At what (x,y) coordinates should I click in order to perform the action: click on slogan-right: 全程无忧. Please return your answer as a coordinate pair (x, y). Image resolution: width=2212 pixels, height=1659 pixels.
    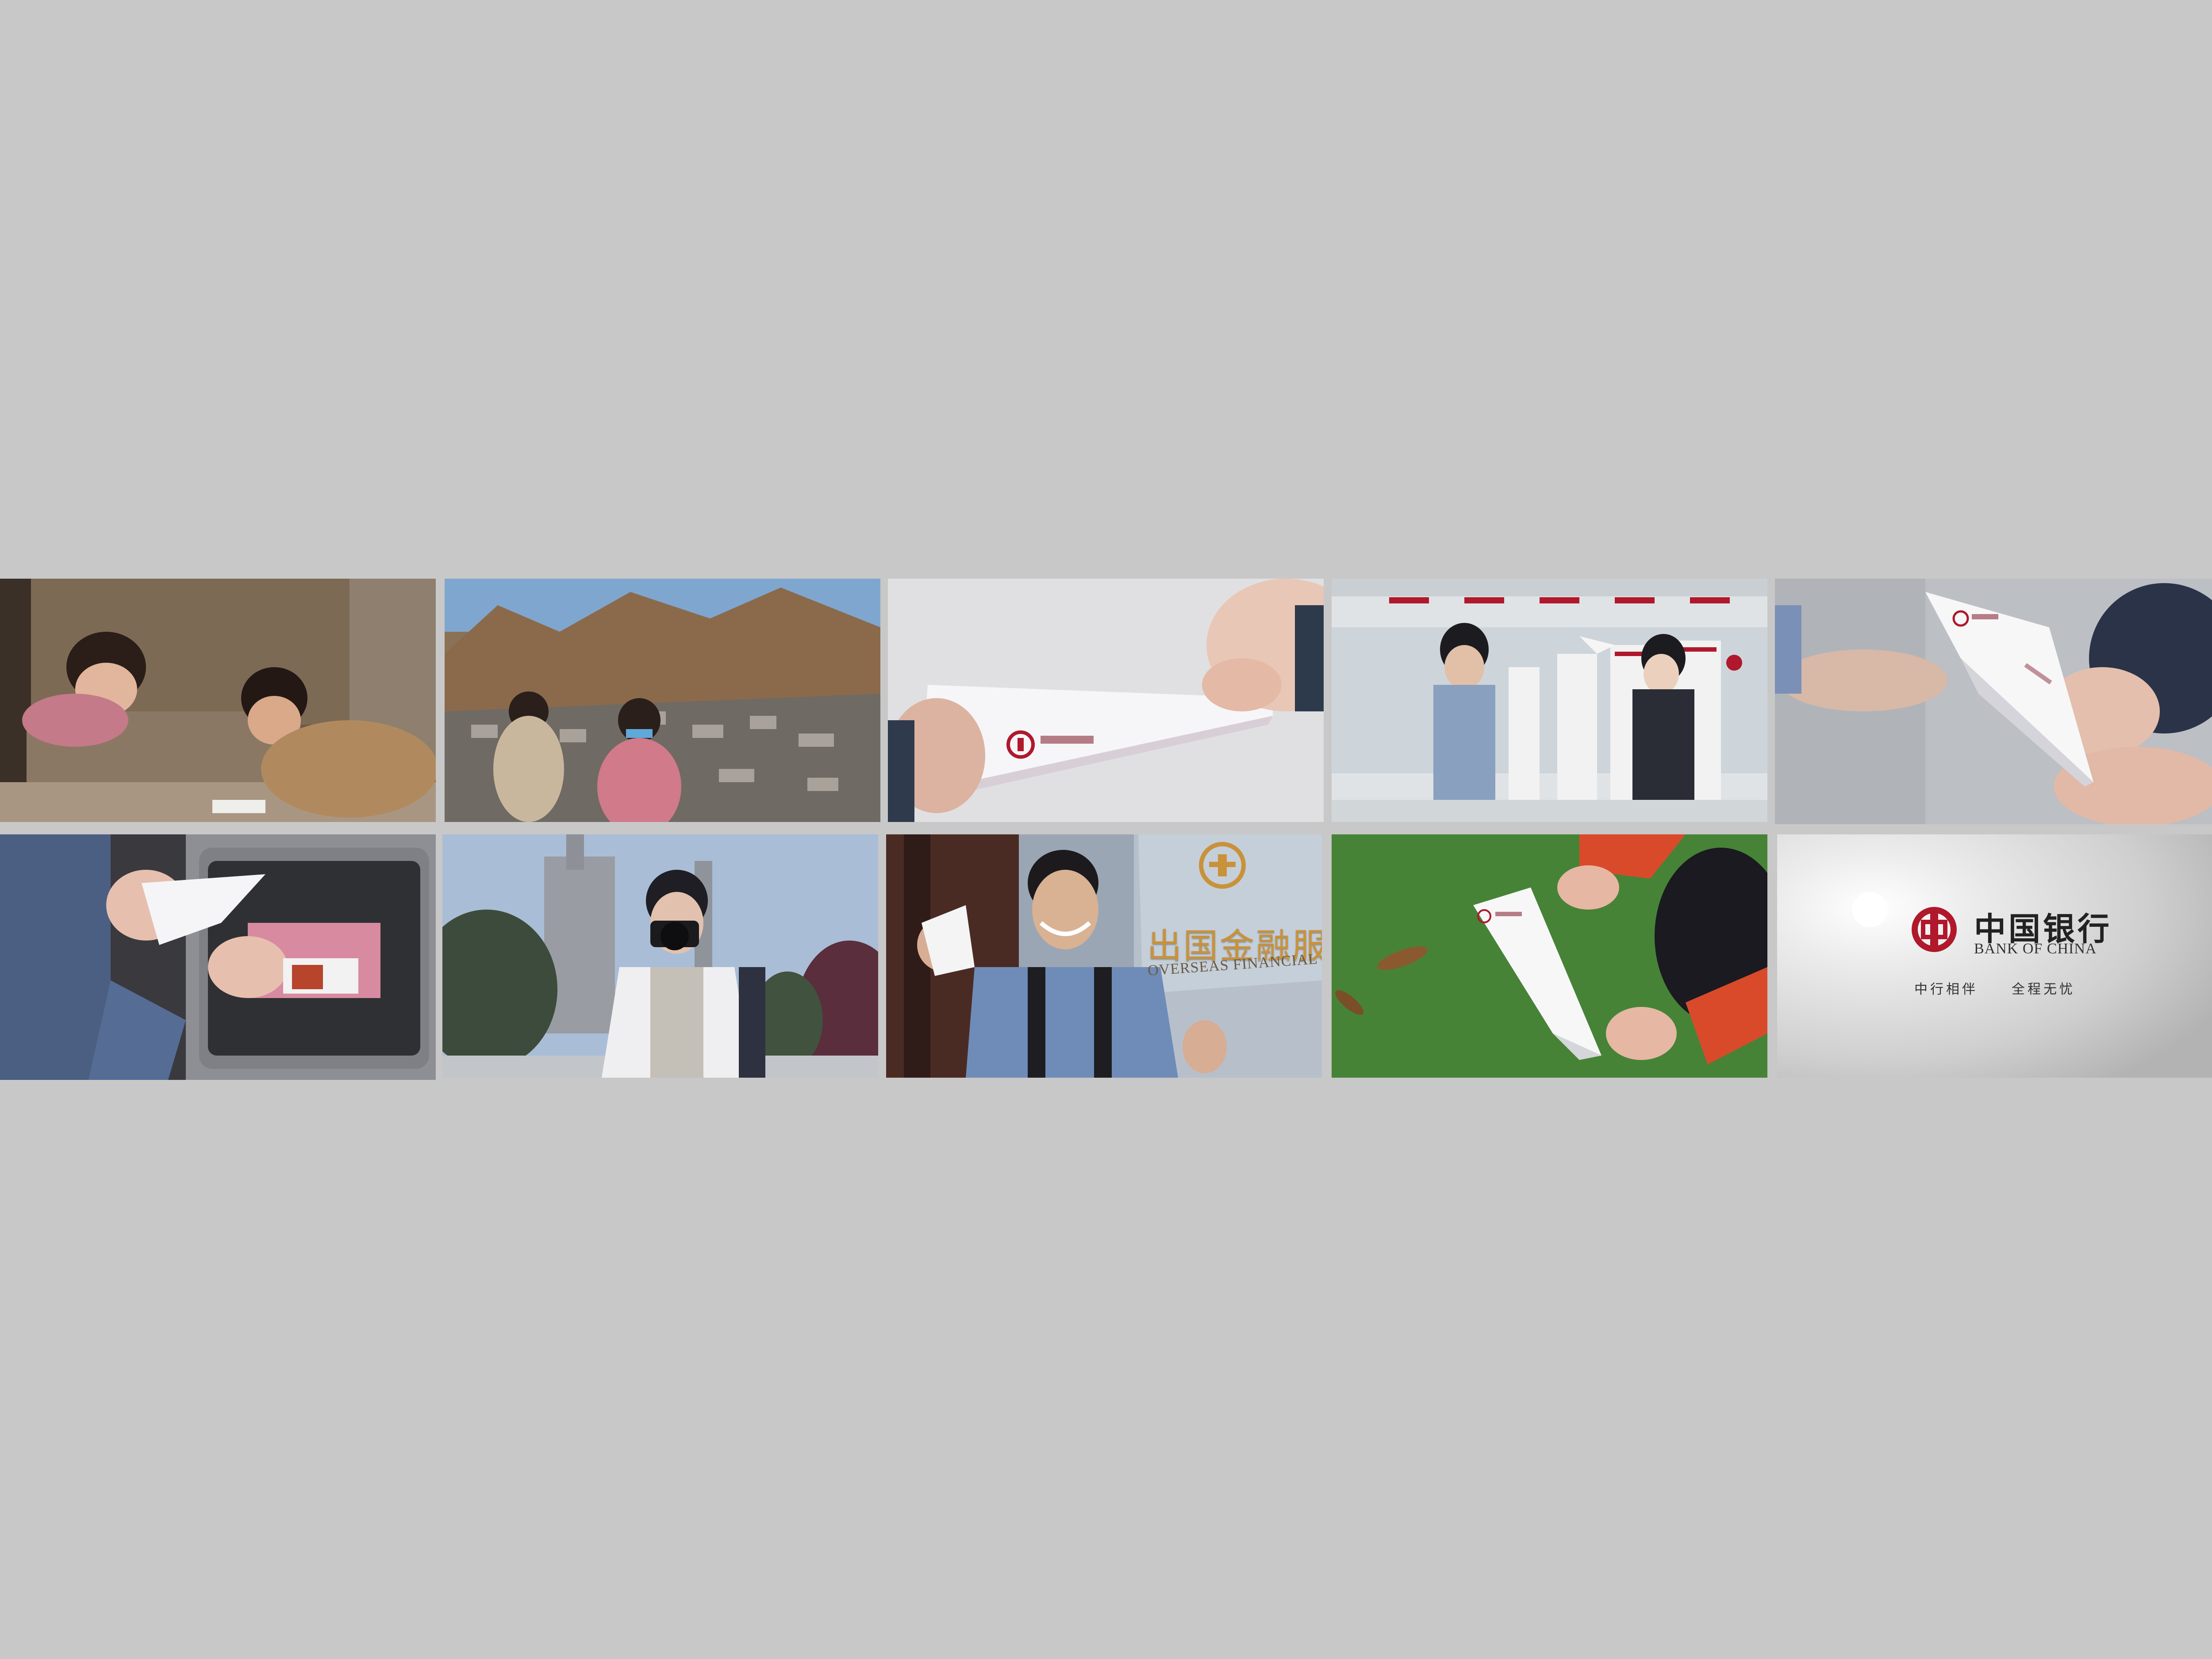
    Looking at the image, I should click on (2044, 990).